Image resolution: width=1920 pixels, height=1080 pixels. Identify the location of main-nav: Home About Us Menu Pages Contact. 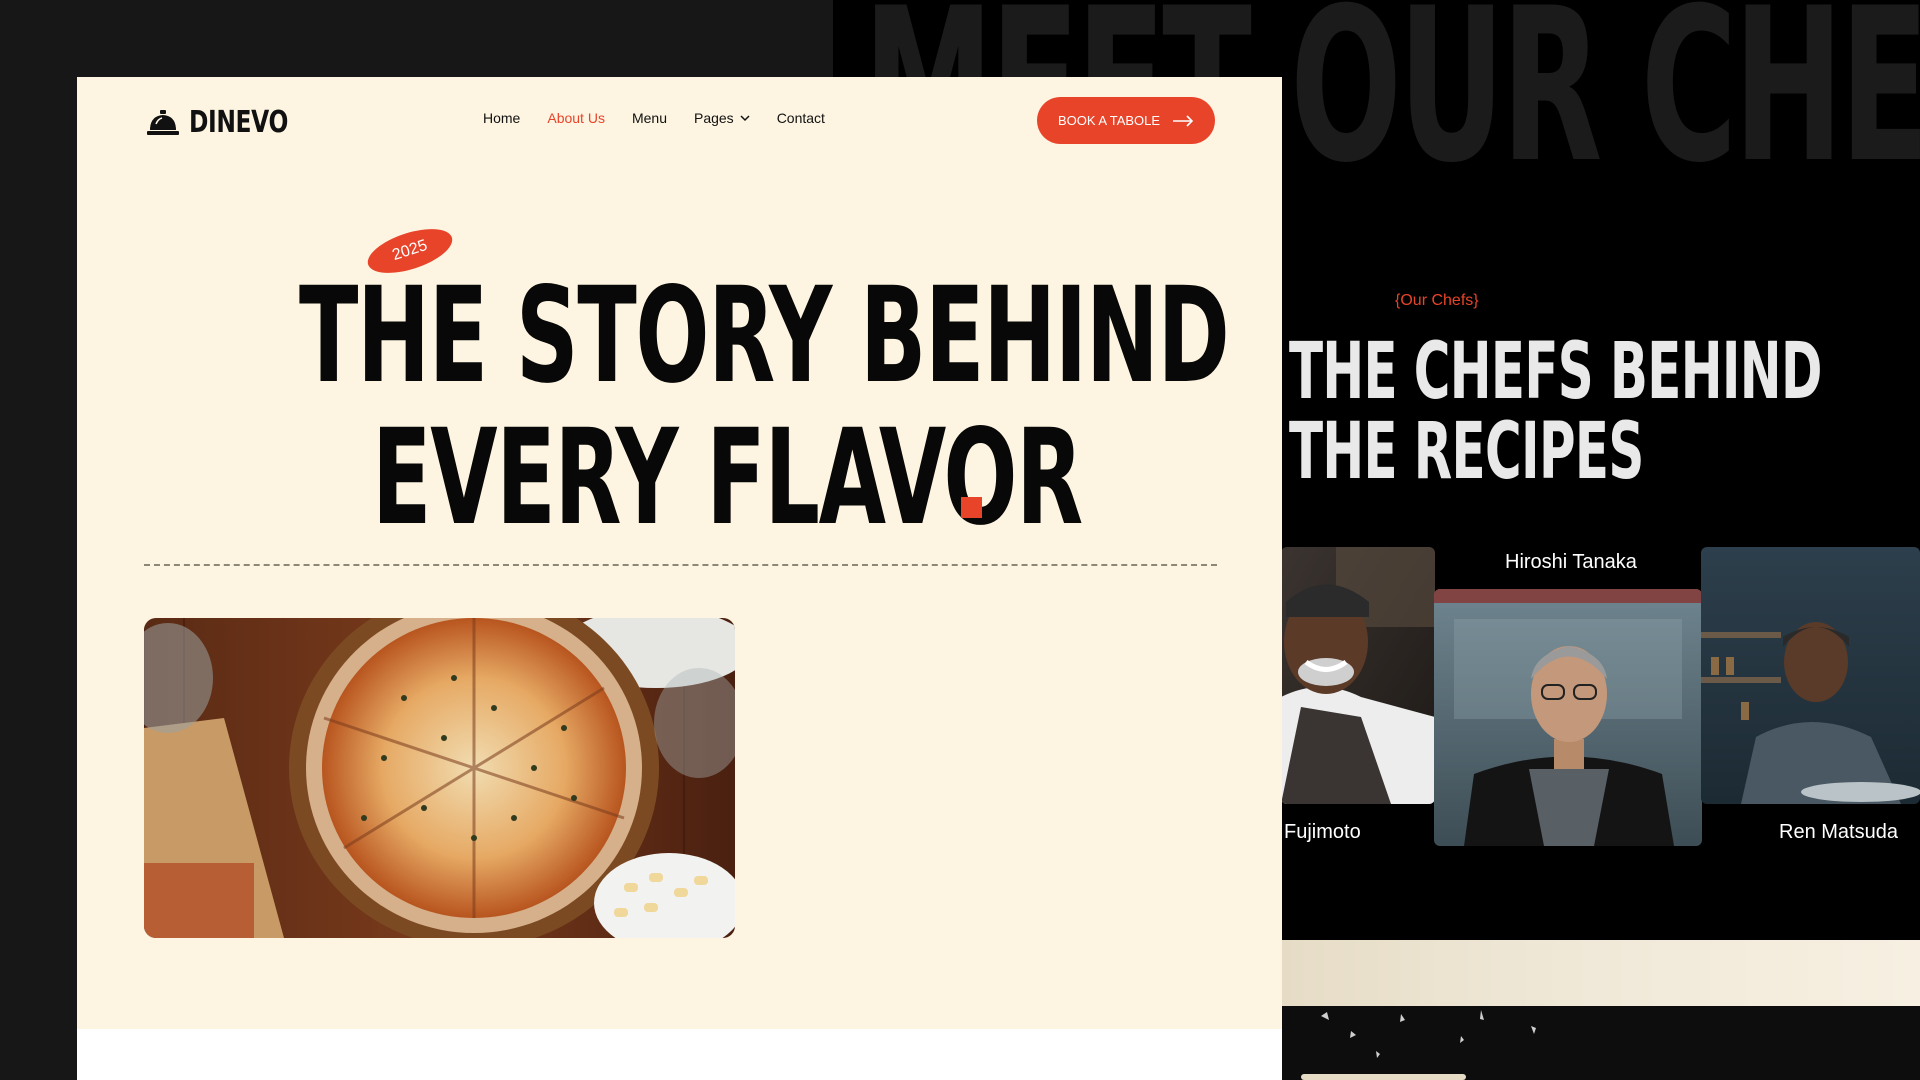
(654, 118).